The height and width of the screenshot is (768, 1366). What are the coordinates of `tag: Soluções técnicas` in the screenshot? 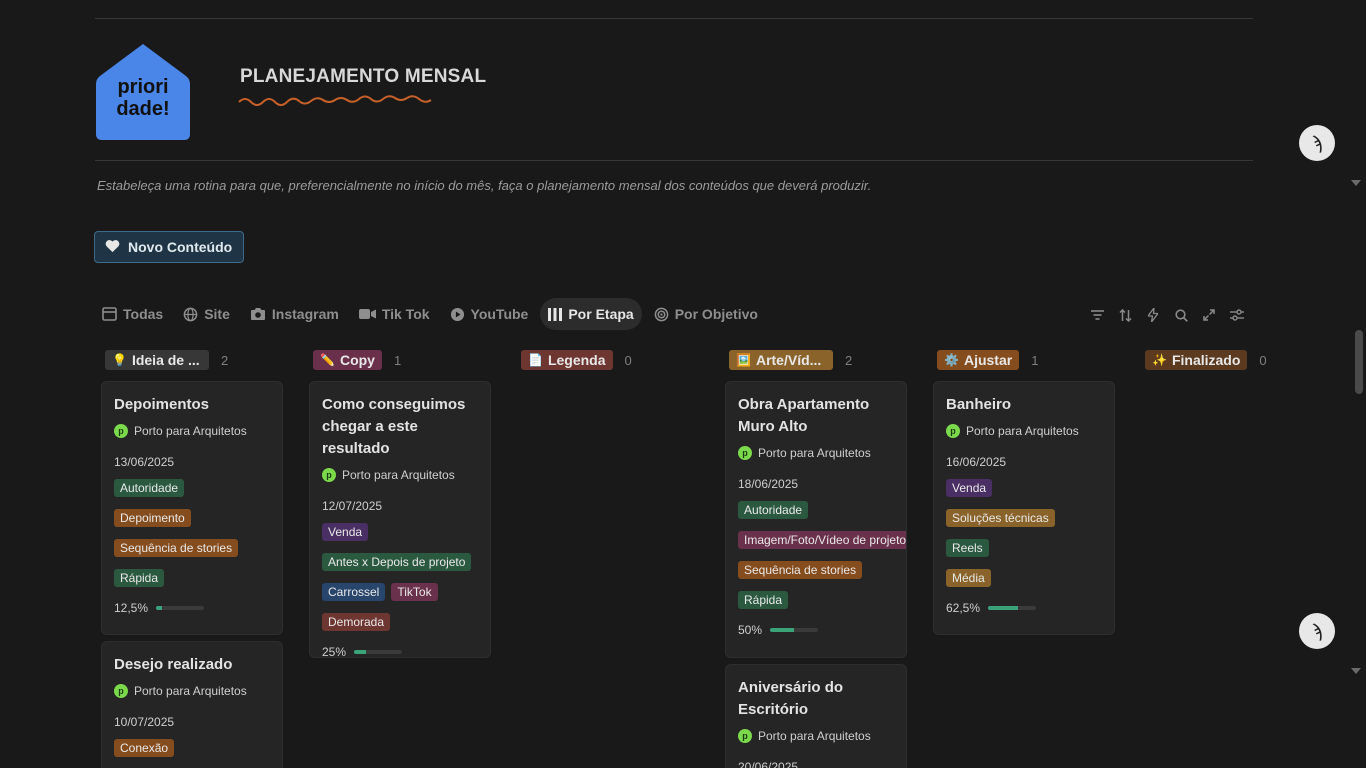 It's located at (1000, 518).